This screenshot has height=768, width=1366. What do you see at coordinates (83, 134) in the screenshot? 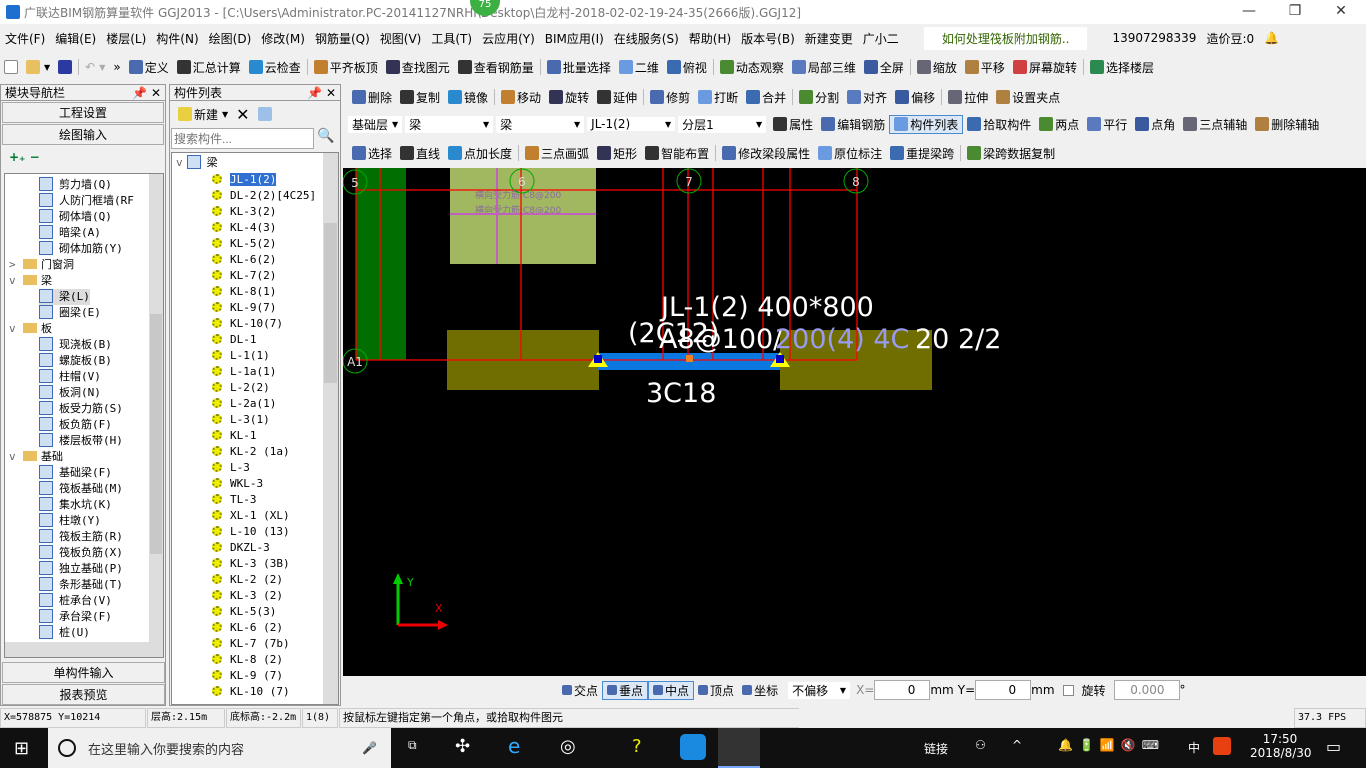
I see `drawing-input-button: 绘图输入` at bounding box center [83, 134].